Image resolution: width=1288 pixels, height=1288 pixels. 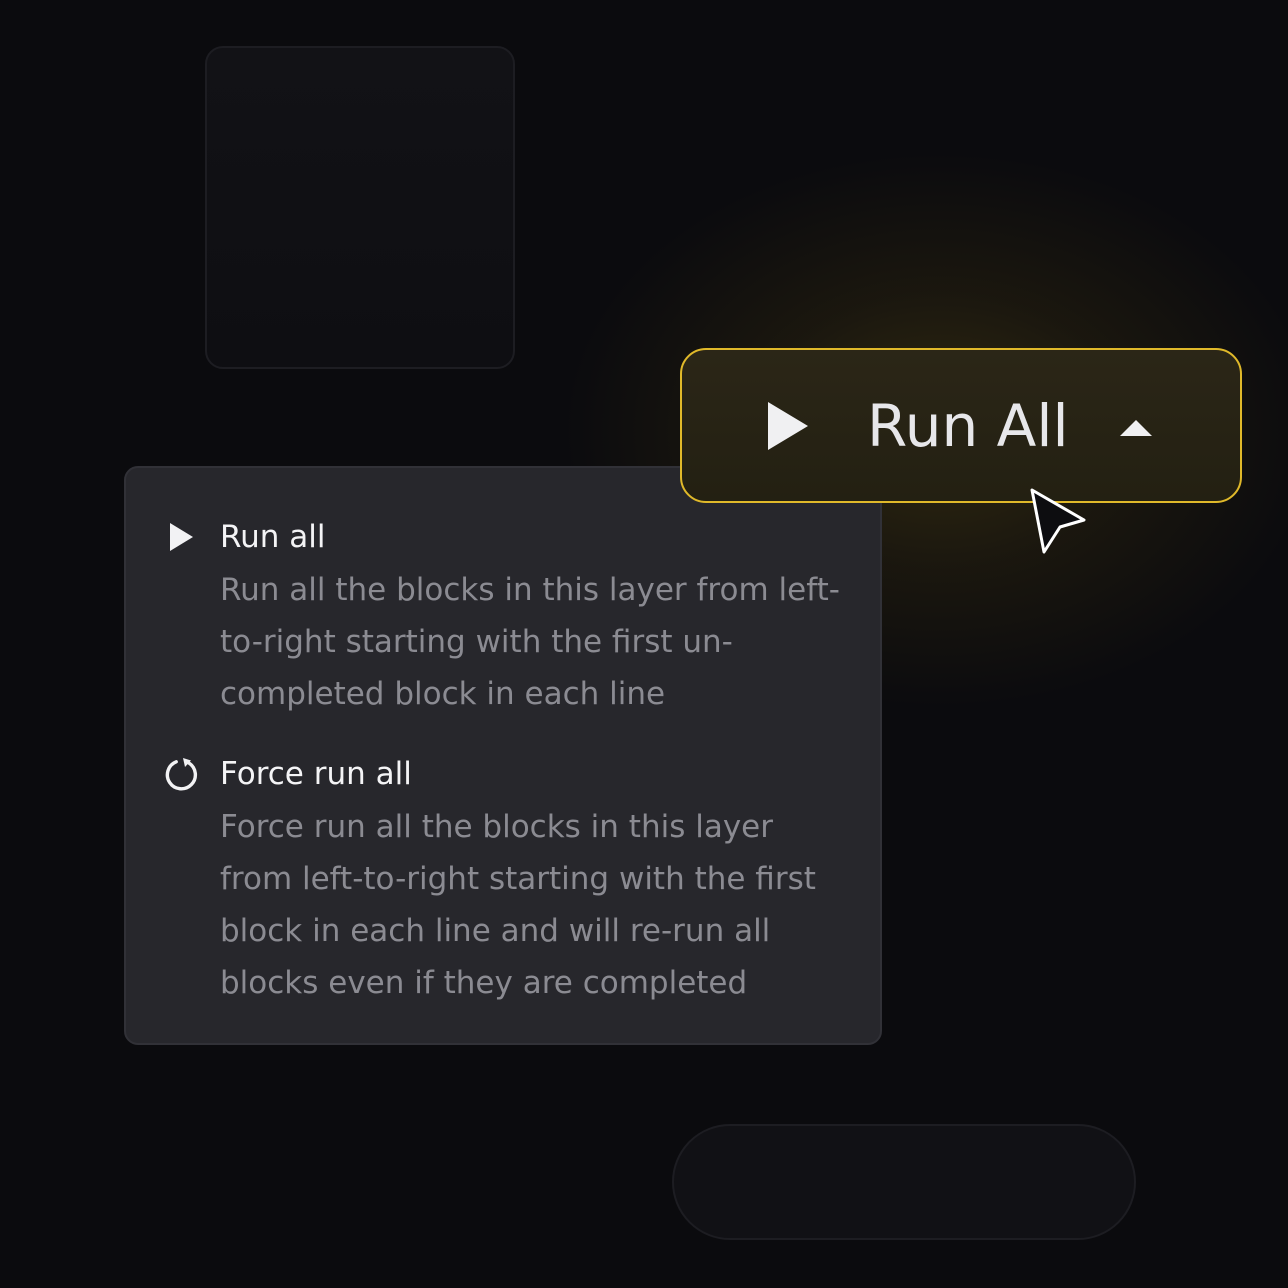 What do you see at coordinates (1136, 430) in the screenshot?
I see `caret-up-icon` at bounding box center [1136, 430].